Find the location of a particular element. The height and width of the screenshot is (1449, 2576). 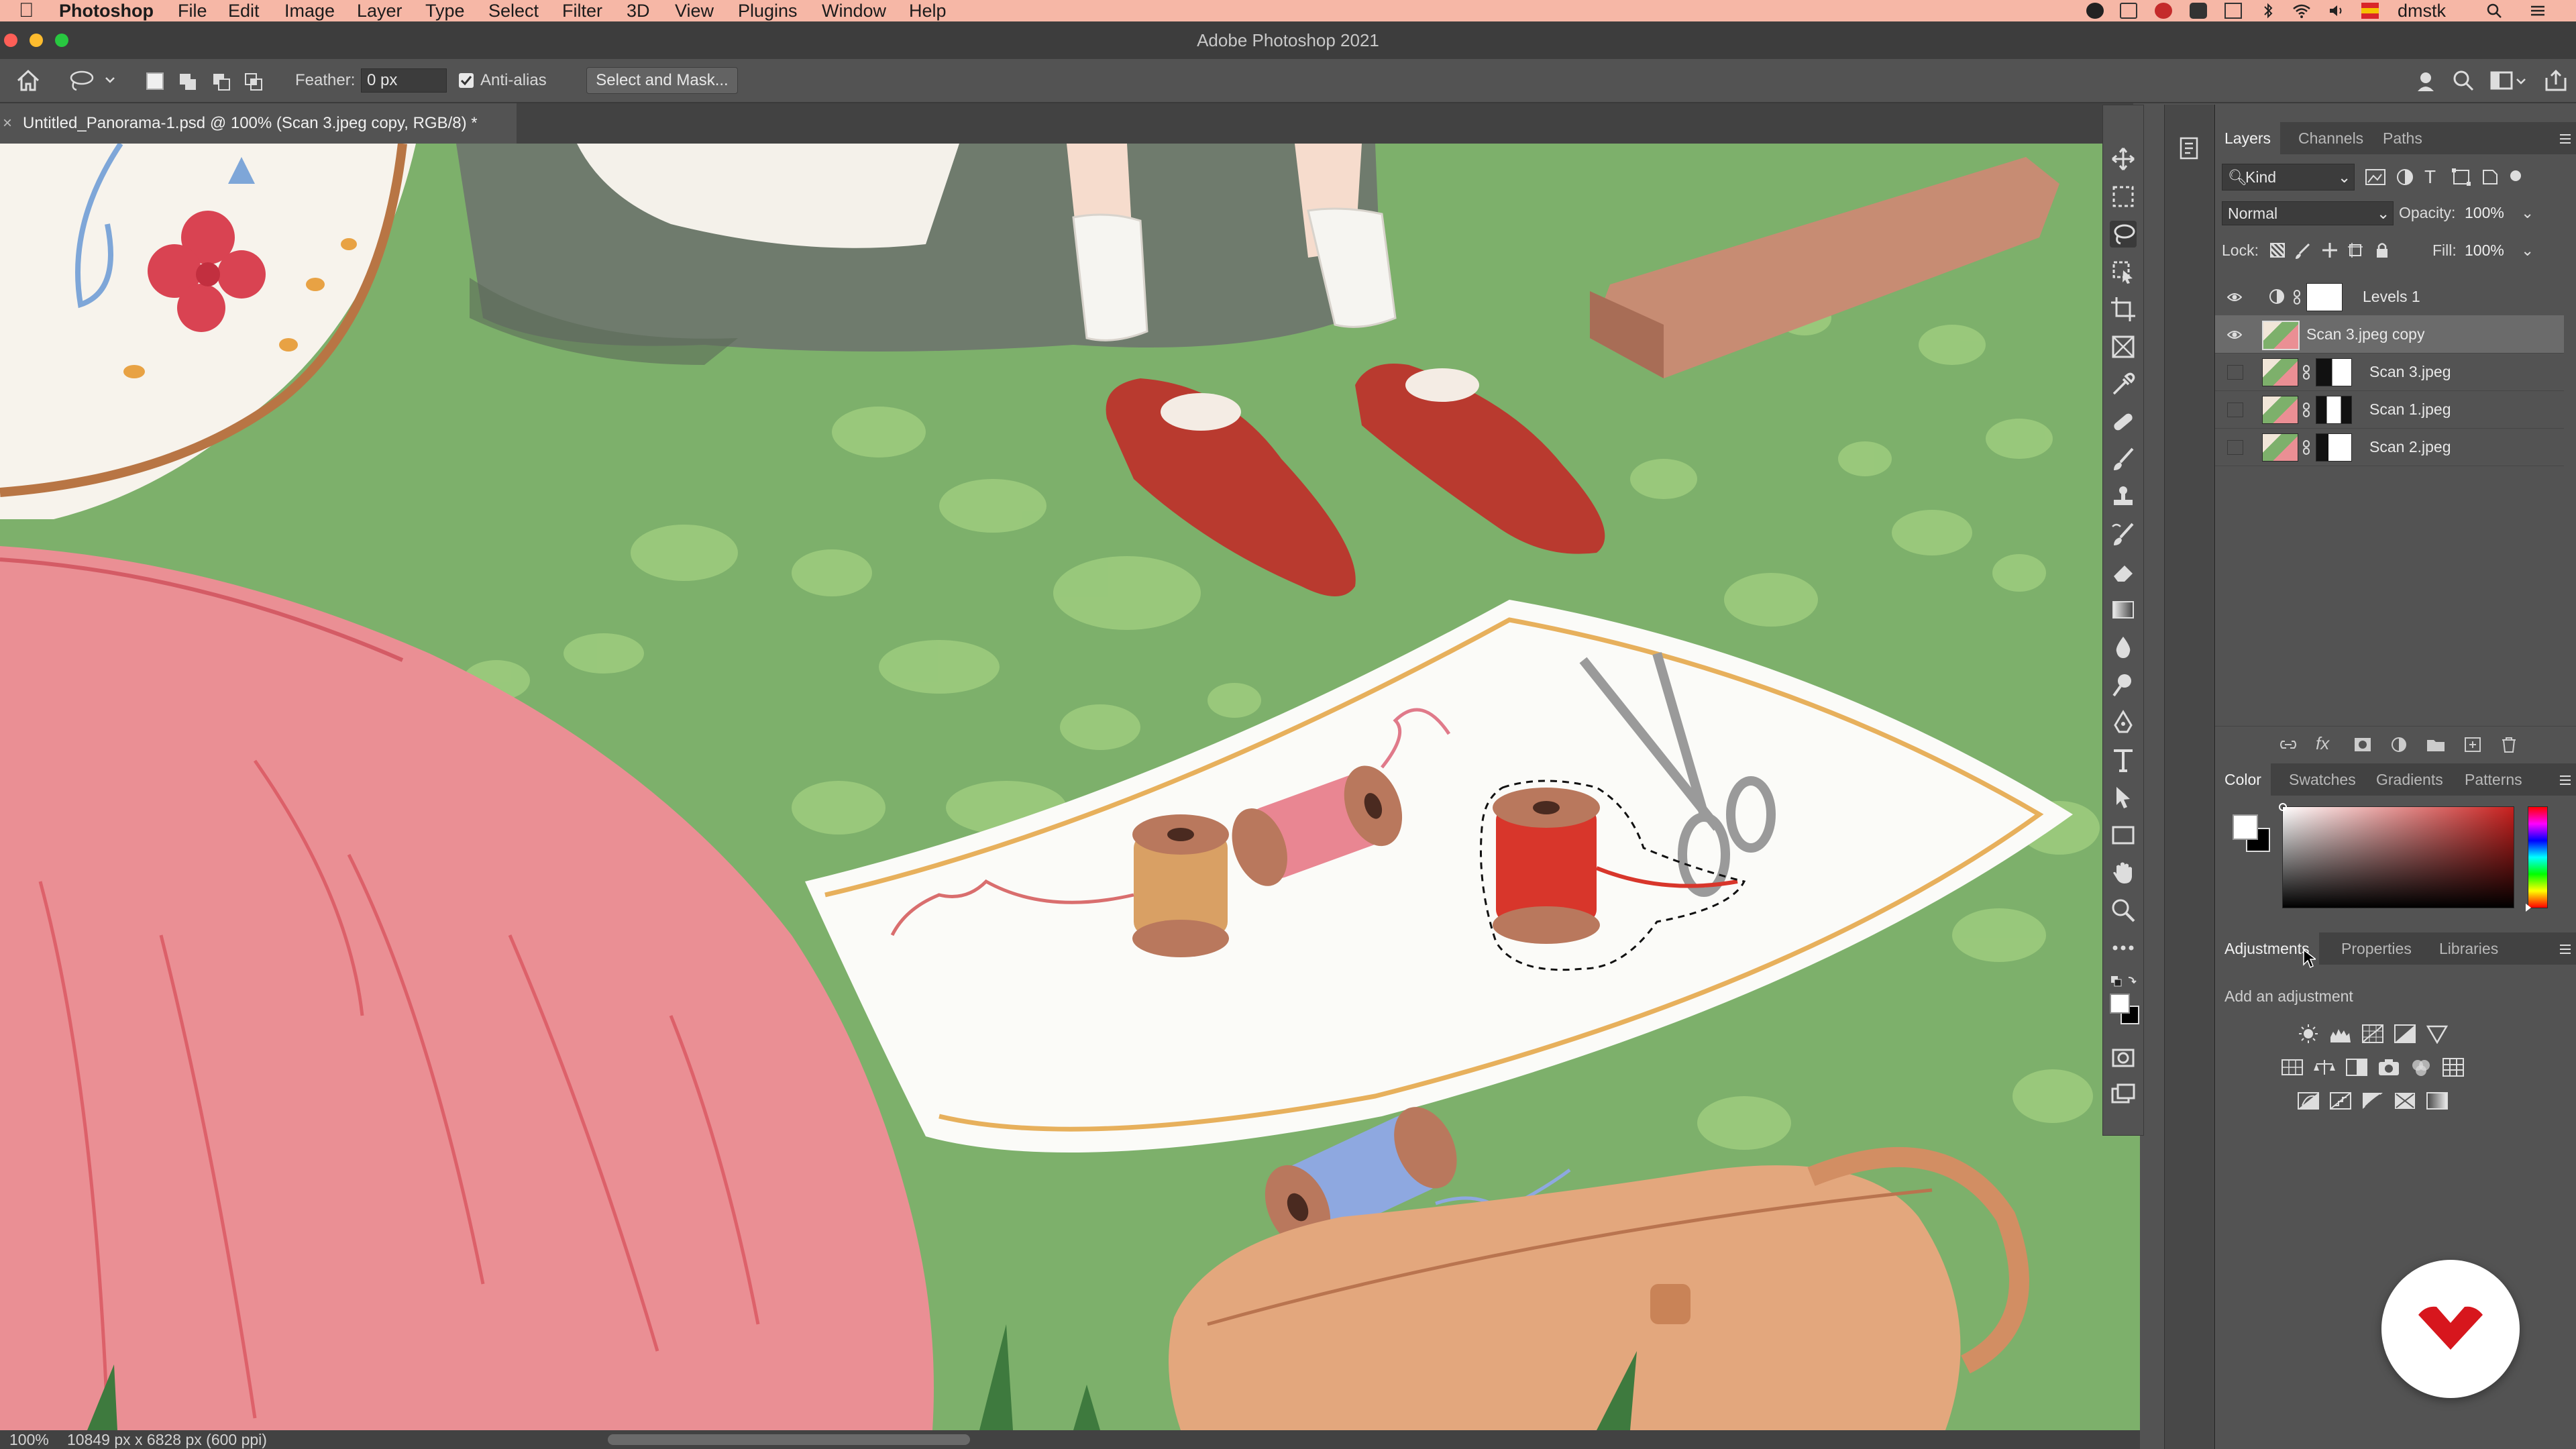

color-lookup-icon is located at coordinates (2453, 1067).